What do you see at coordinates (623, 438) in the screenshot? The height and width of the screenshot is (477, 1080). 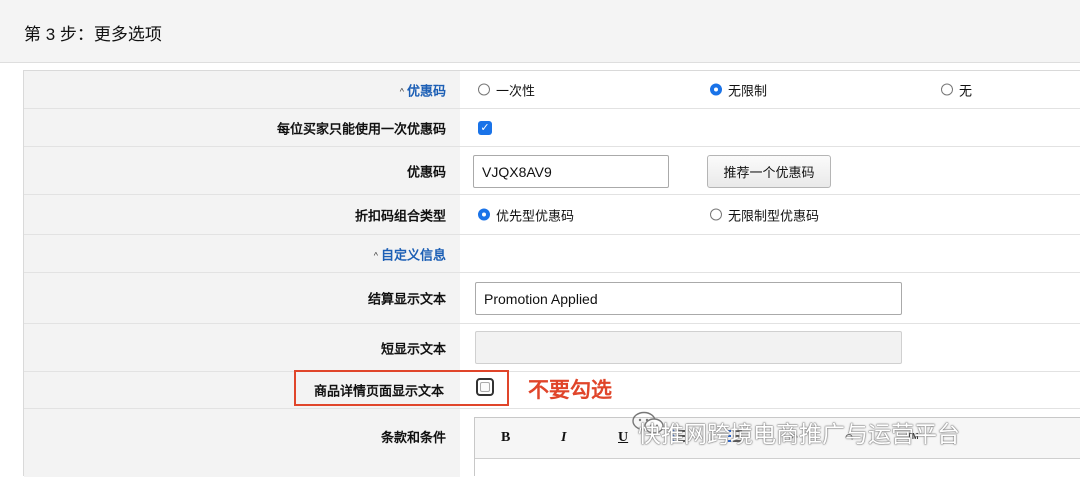 I see `underline-button: U` at bounding box center [623, 438].